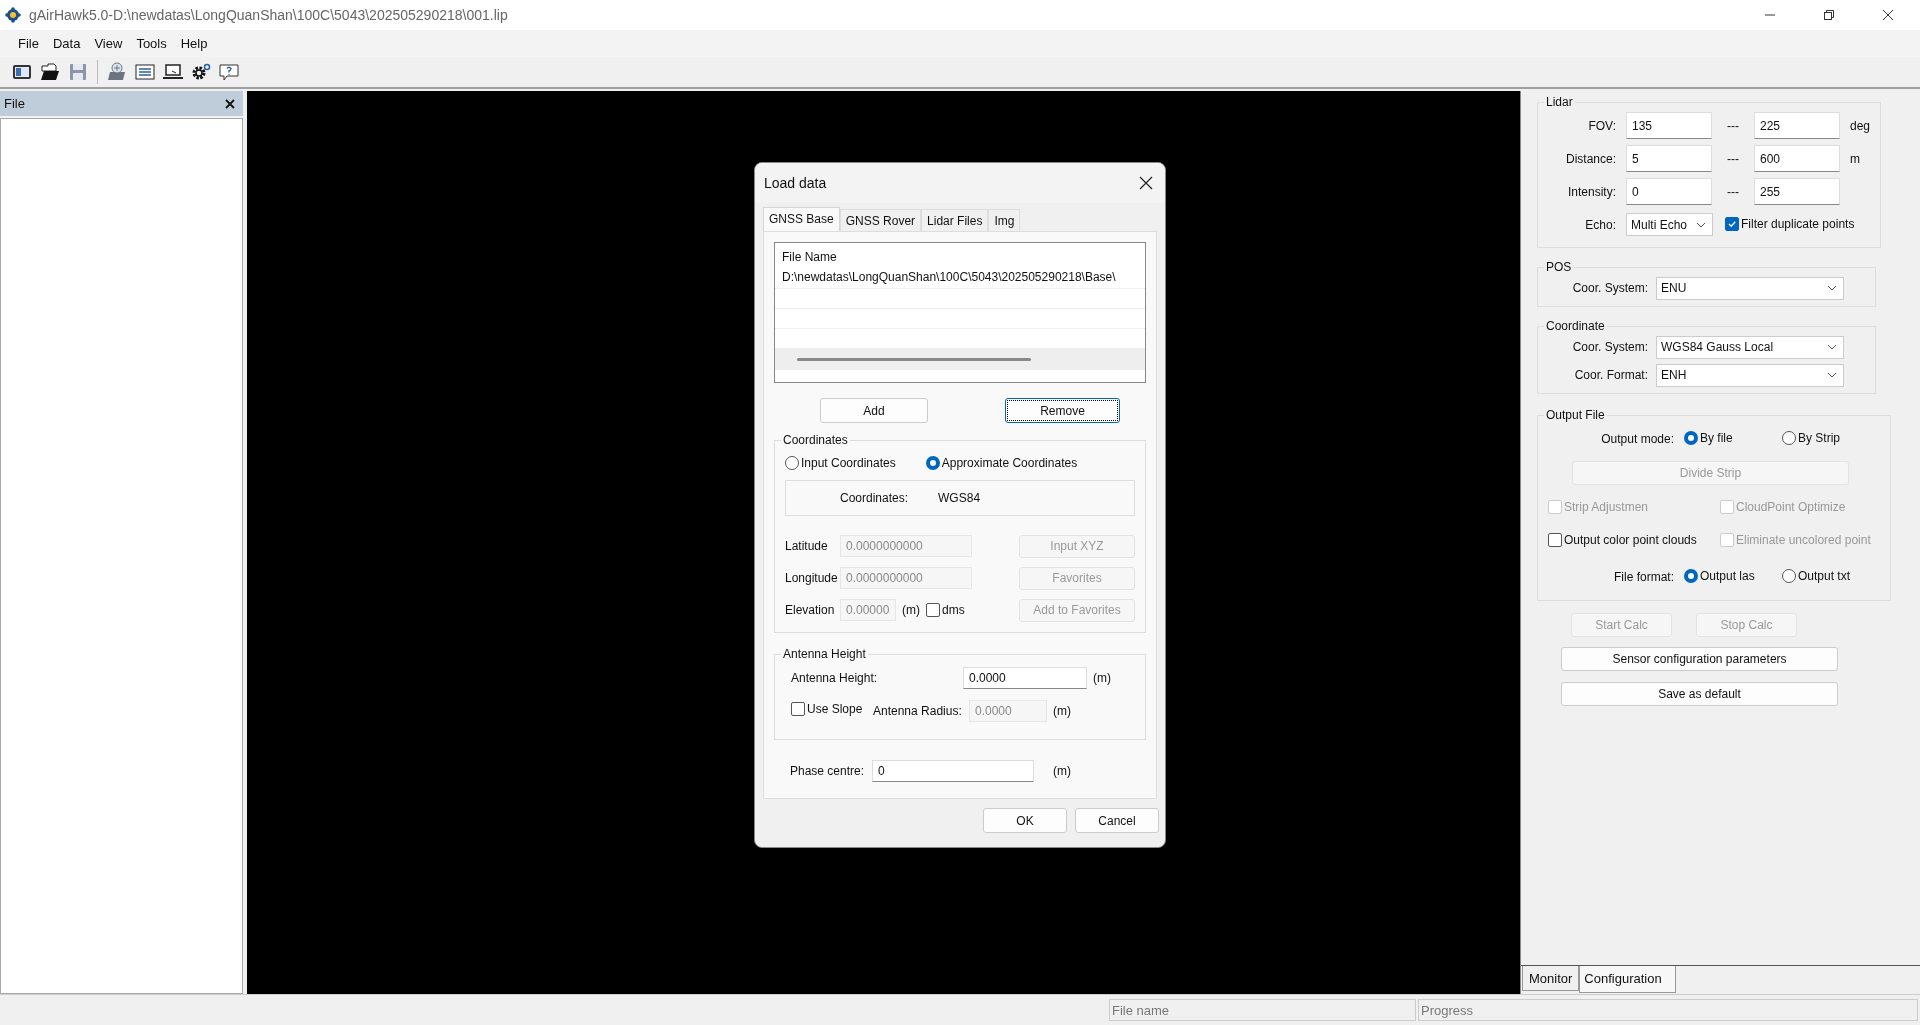 Image resolution: width=1920 pixels, height=1025 pixels. Describe the element at coordinates (918, 710) in the screenshot. I see `field-label: Antenna Radius:` at that location.